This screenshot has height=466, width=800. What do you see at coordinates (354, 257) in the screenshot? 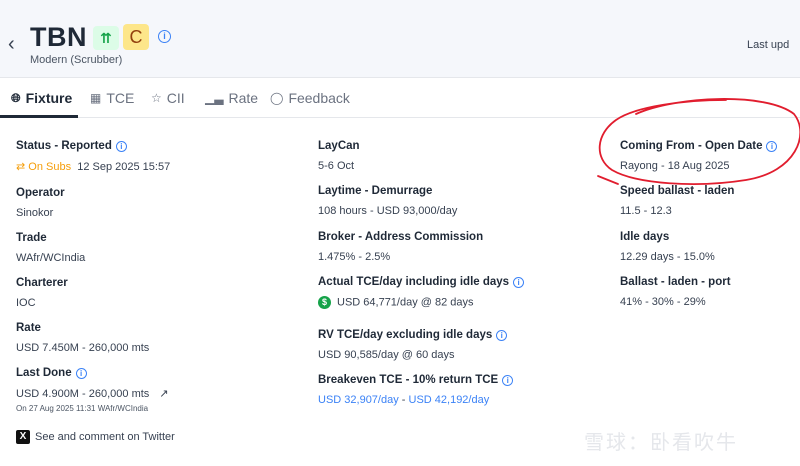
I see `broker-value: 1.475% - 2.5%` at bounding box center [354, 257].